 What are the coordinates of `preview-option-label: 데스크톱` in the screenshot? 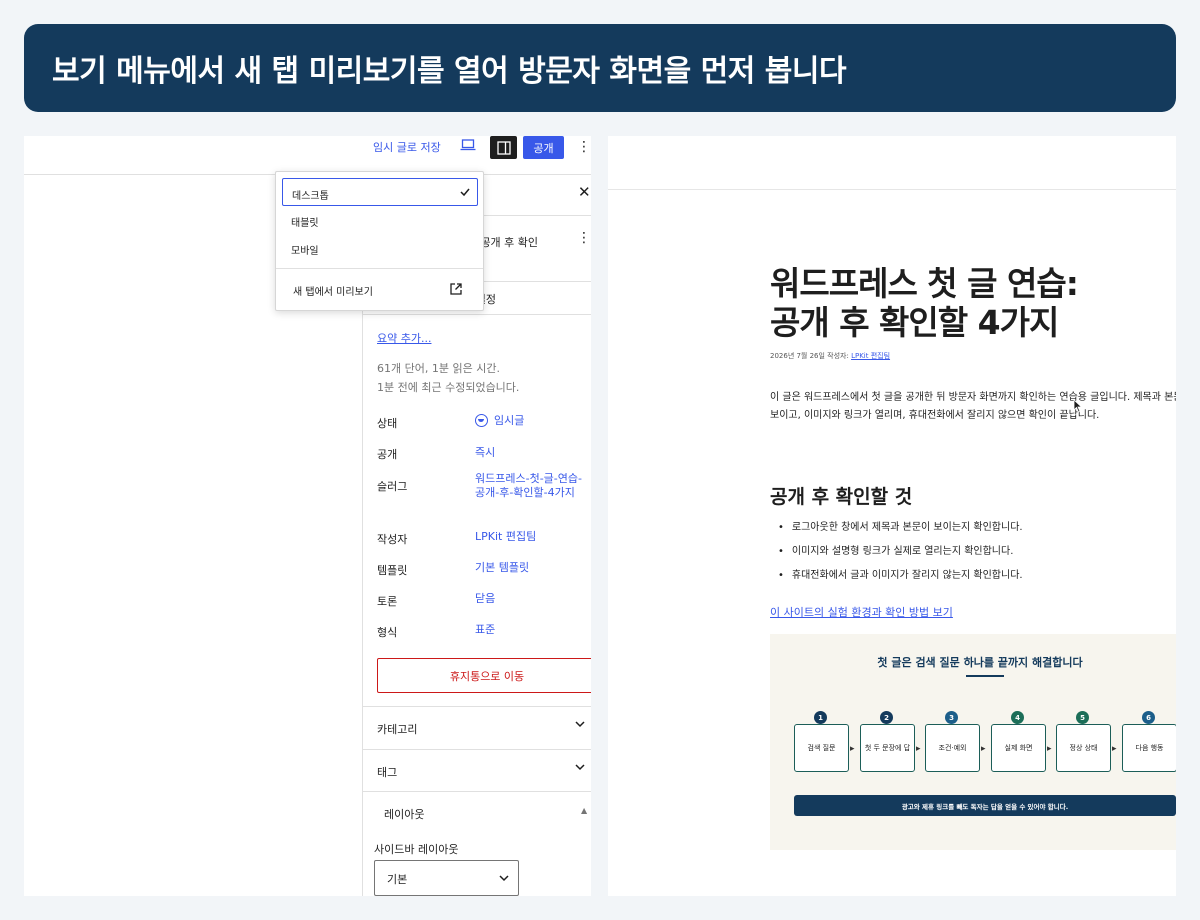 It's located at (310, 196).